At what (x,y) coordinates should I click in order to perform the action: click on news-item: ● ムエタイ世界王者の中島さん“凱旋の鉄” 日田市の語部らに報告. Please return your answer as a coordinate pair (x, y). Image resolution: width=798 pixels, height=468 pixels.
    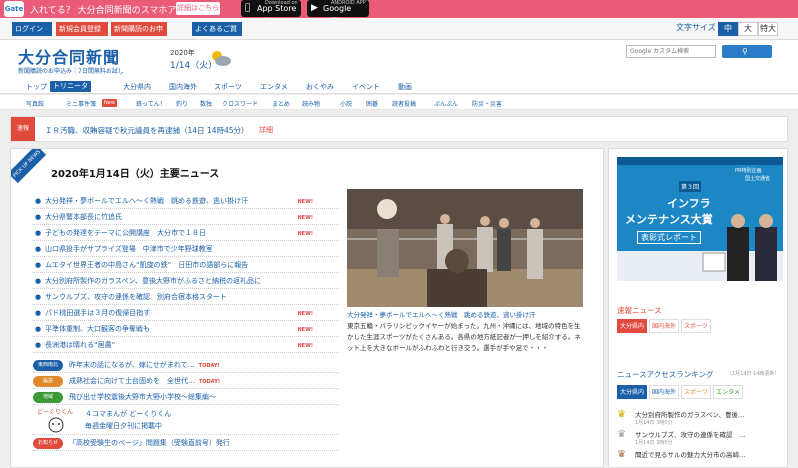
    Looking at the image, I should click on (186, 265).